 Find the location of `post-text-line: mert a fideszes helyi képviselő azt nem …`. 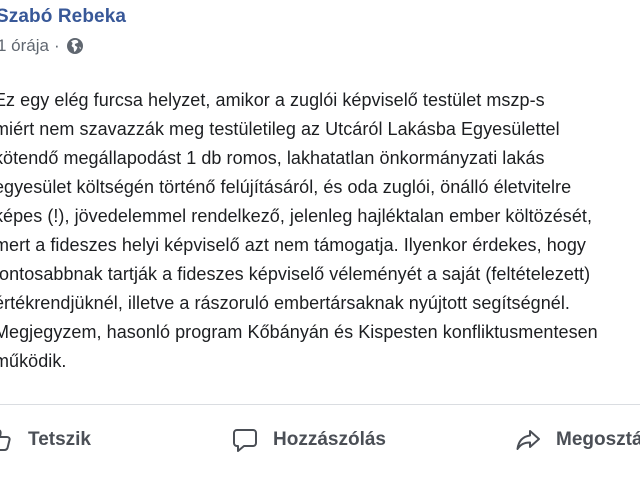

post-text-line: mert a fideszes helyi képviselő azt nem … is located at coordinates (293, 245).